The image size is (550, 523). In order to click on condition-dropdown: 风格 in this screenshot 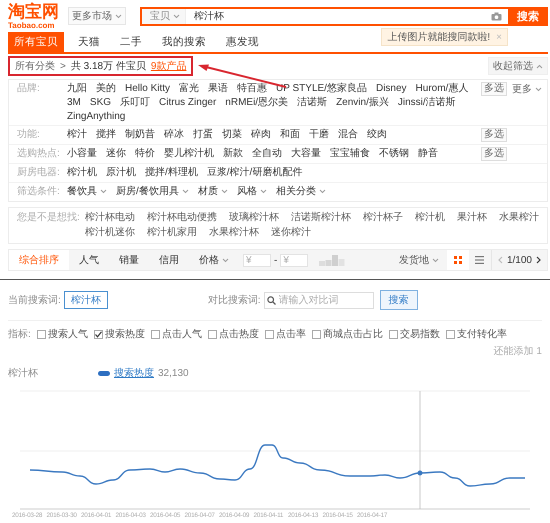, I will do `click(251, 191)`.